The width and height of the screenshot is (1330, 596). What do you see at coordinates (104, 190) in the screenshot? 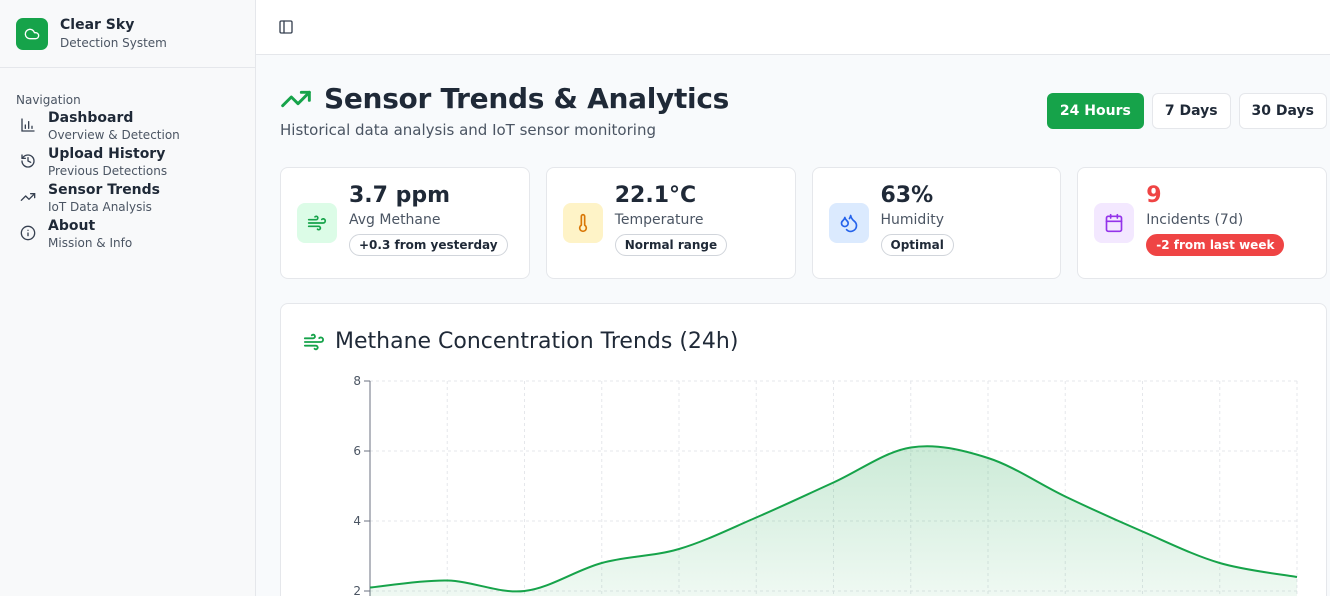
I see `sidebar-item-title: Sensor Trends` at bounding box center [104, 190].